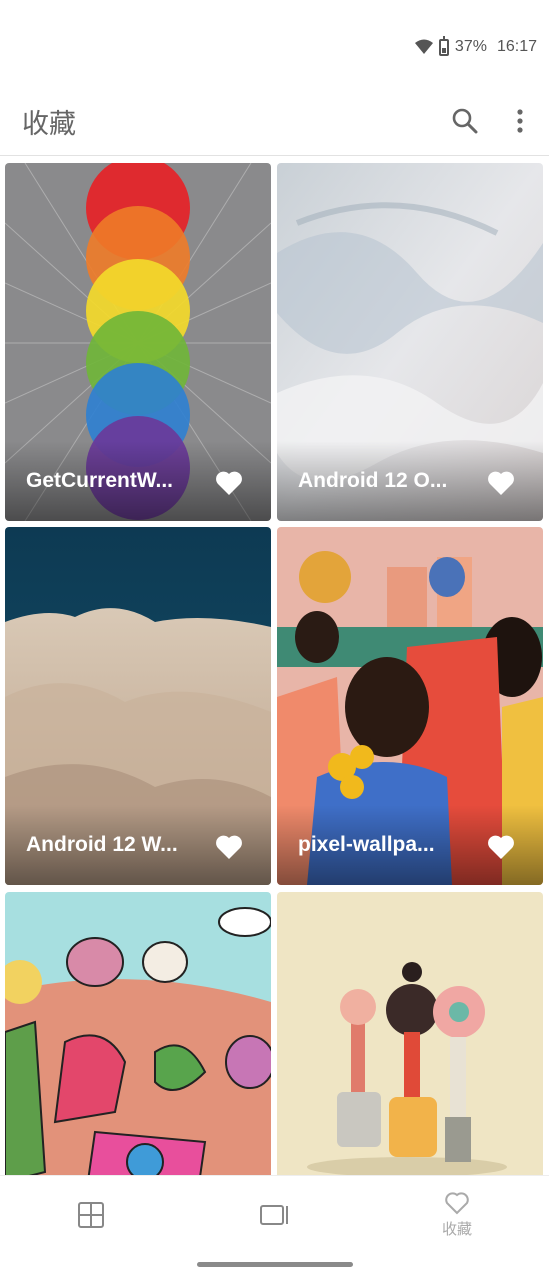 This screenshot has height=1280, width=549. I want to click on nav-item-gallery, so click(91, 1216).